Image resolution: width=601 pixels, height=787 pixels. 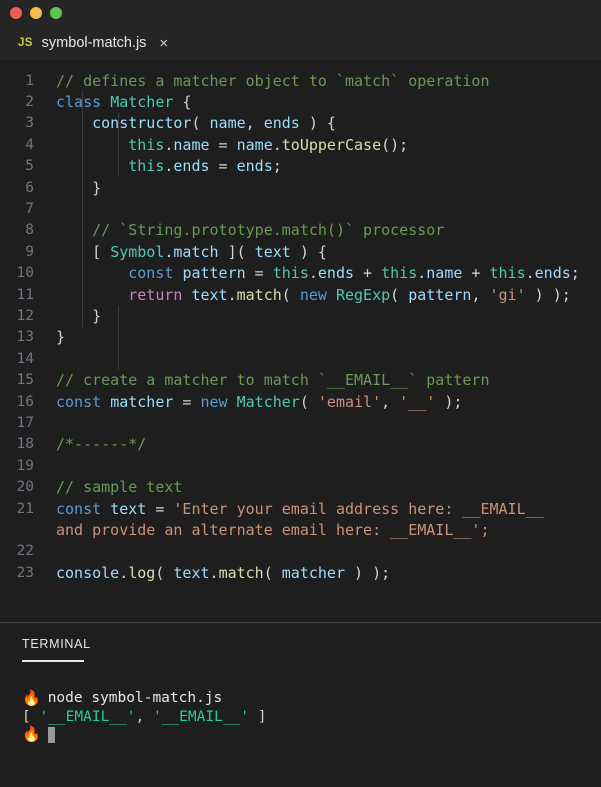 I want to click on code-line: 4 this.name = name.toUpperCase();, so click(x=300, y=144).